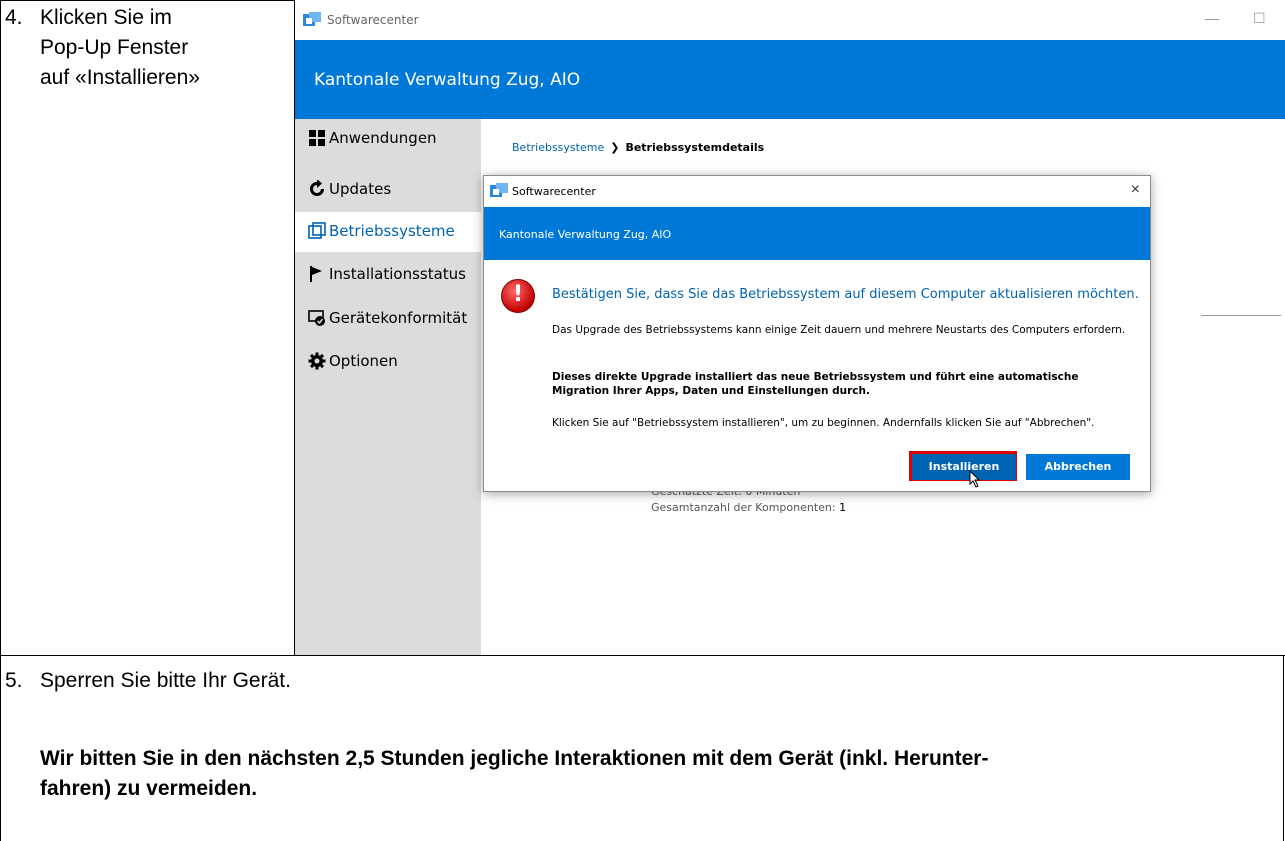 The height and width of the screenshot is (841, 1285). Describe the element at coordinates (317, 188) in the screenshot. I see `refresh-icon` at that location.